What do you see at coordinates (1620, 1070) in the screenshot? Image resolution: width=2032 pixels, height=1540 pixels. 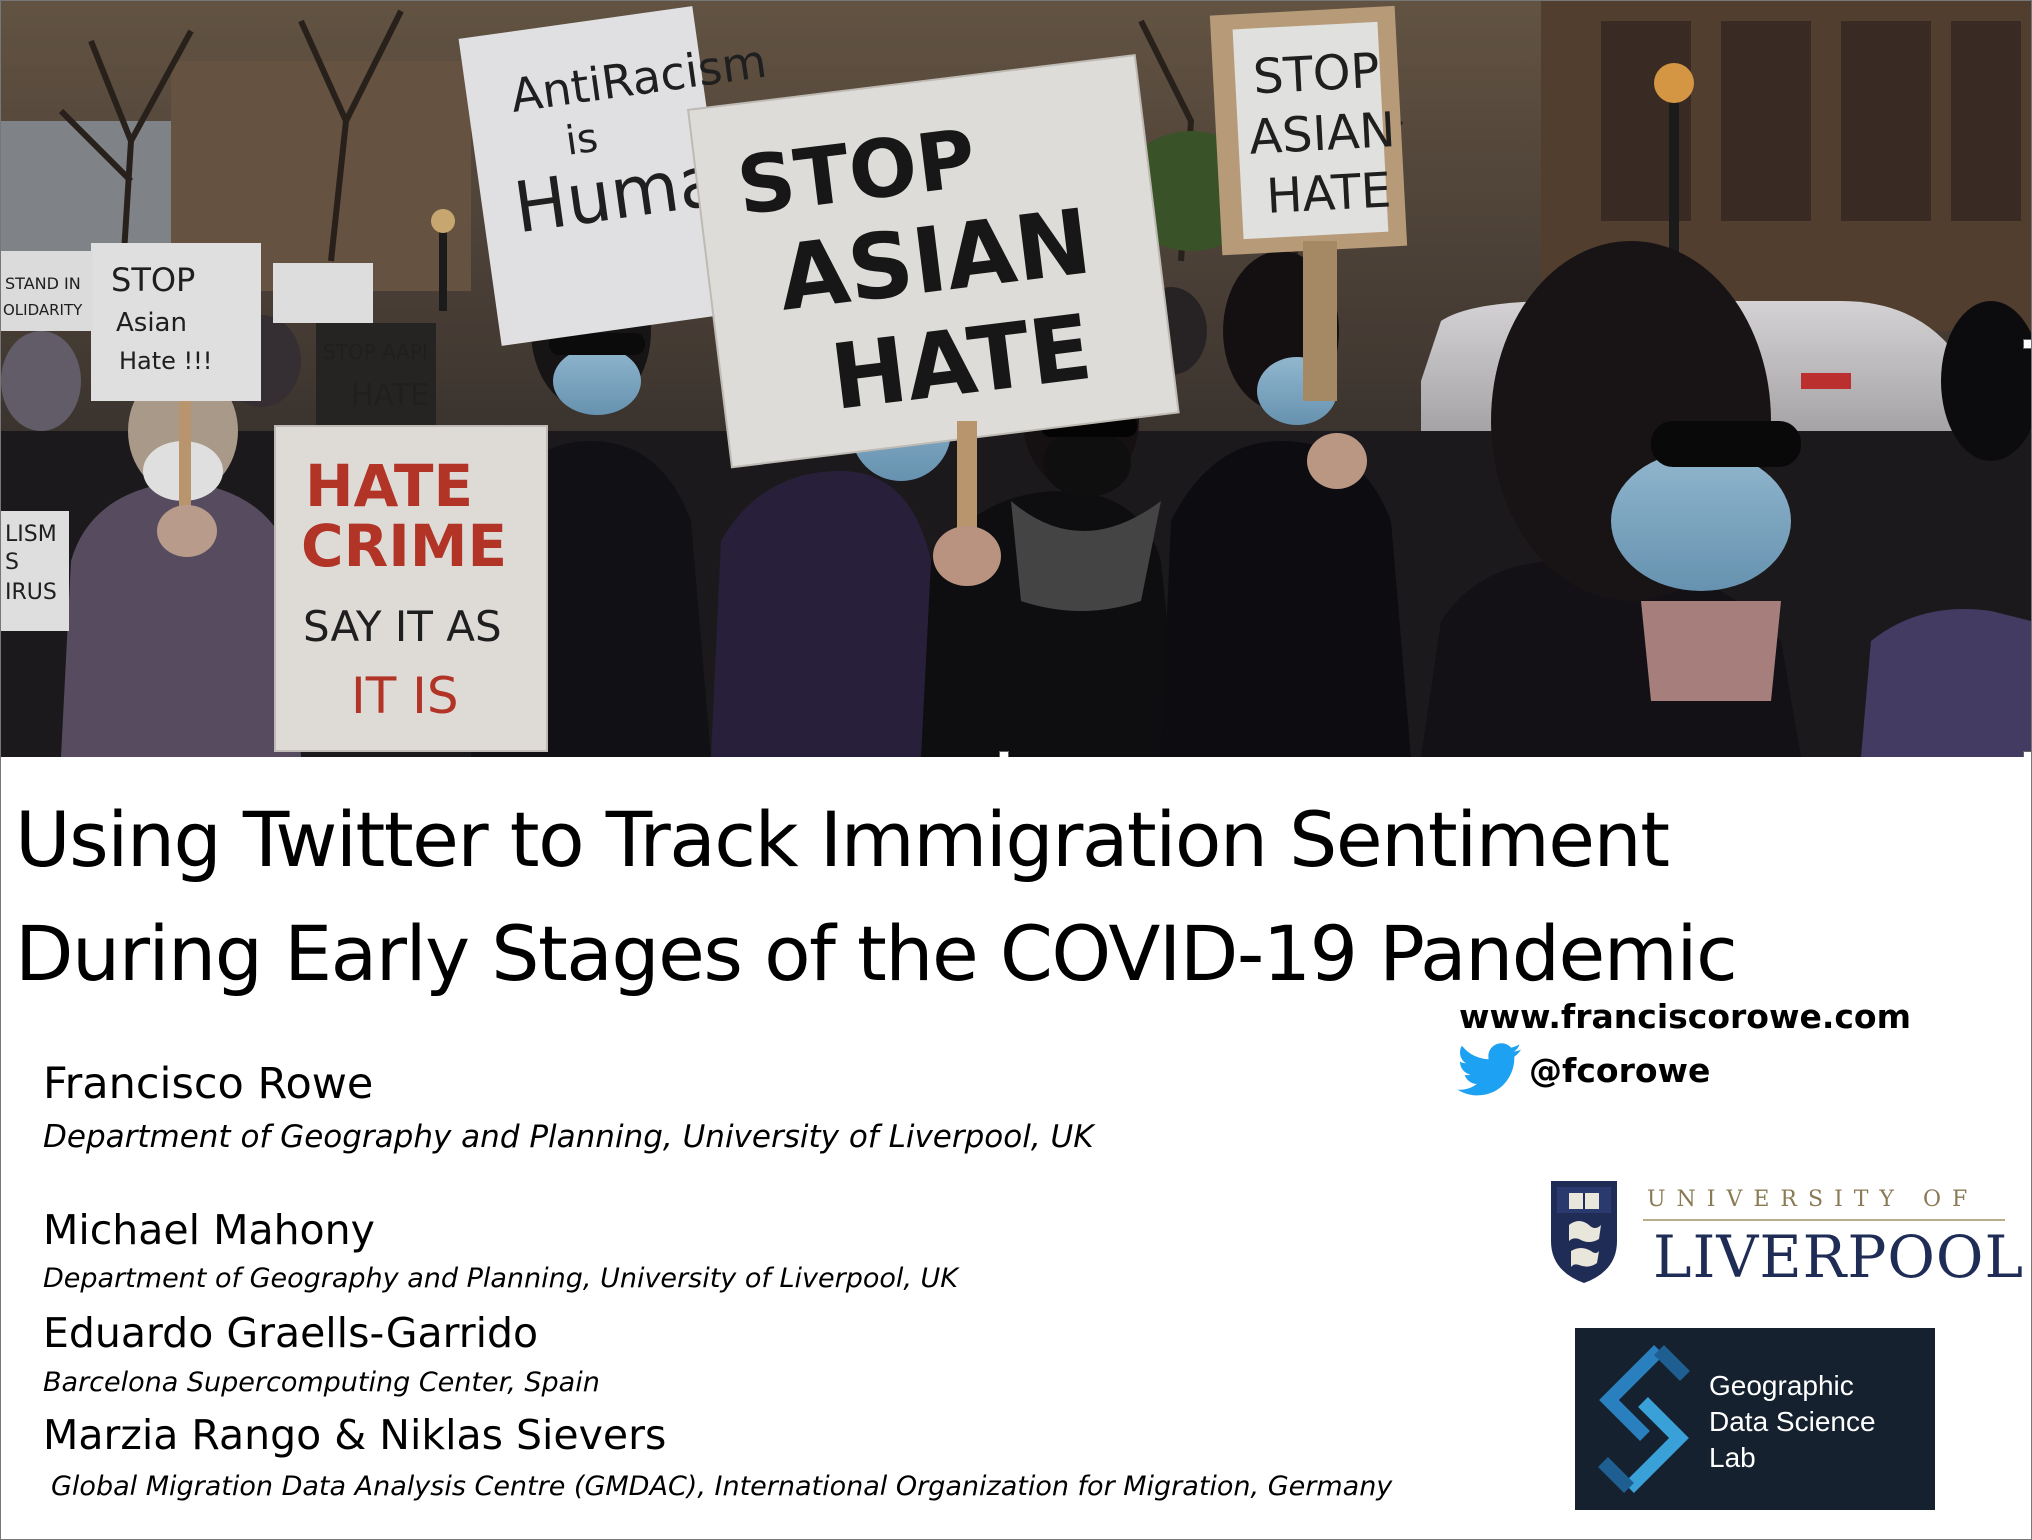 I see `twitter-handle: @fcorowe` at bounding box center [1620, 1070].